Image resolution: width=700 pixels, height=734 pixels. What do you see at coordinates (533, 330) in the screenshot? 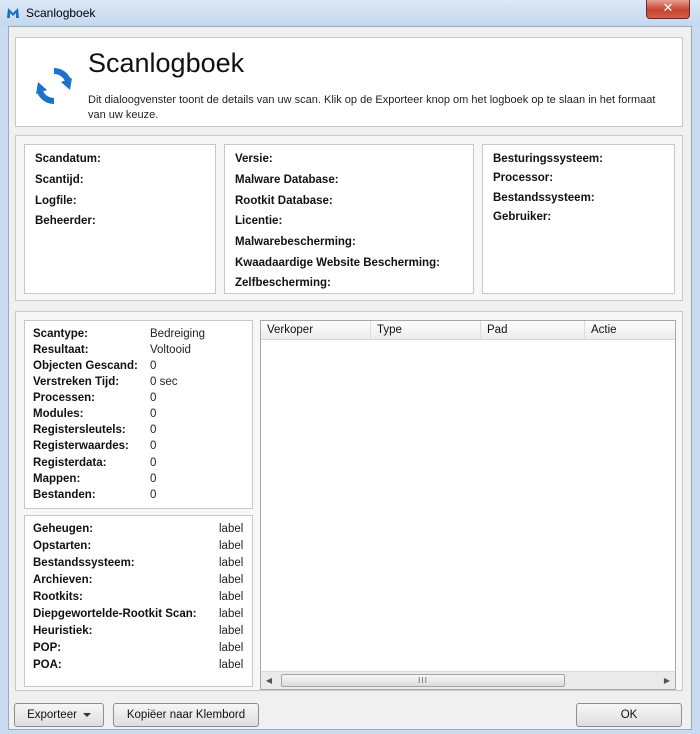
I see `column-header-pad: Pad` at bounding box center [533, 330].